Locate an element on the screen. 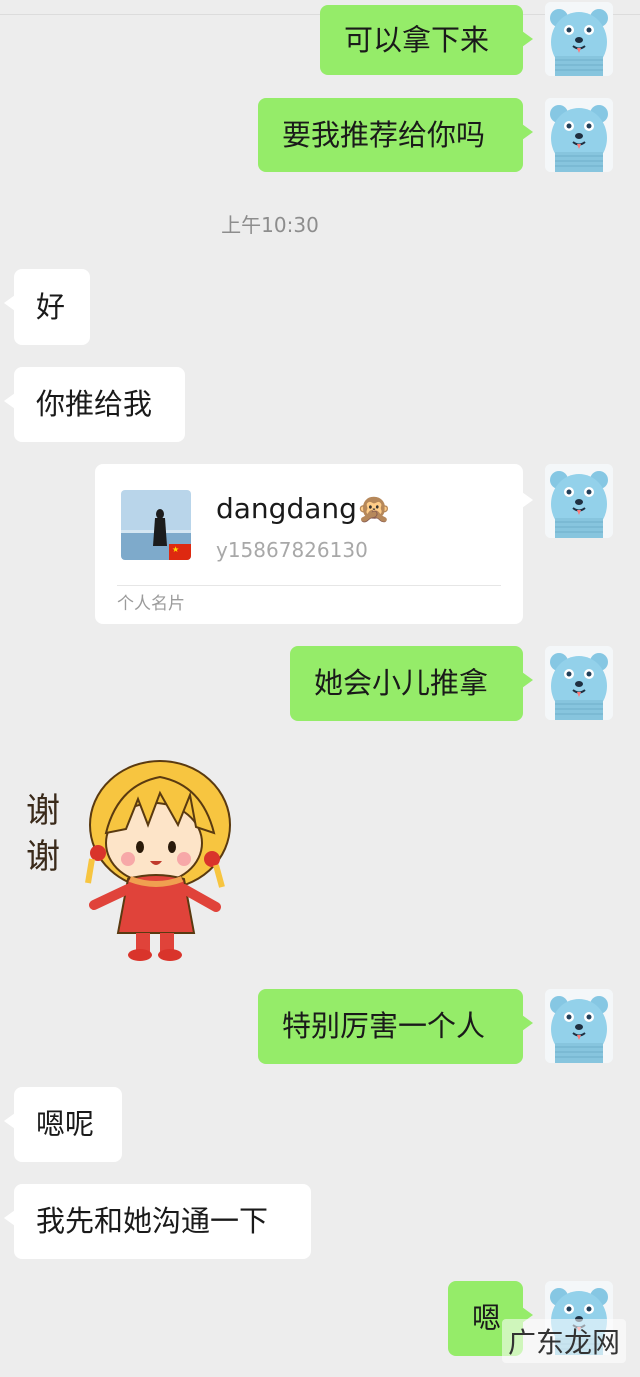  monkey-emoji-icon: 🙊 is located at coordinates (374, 508).